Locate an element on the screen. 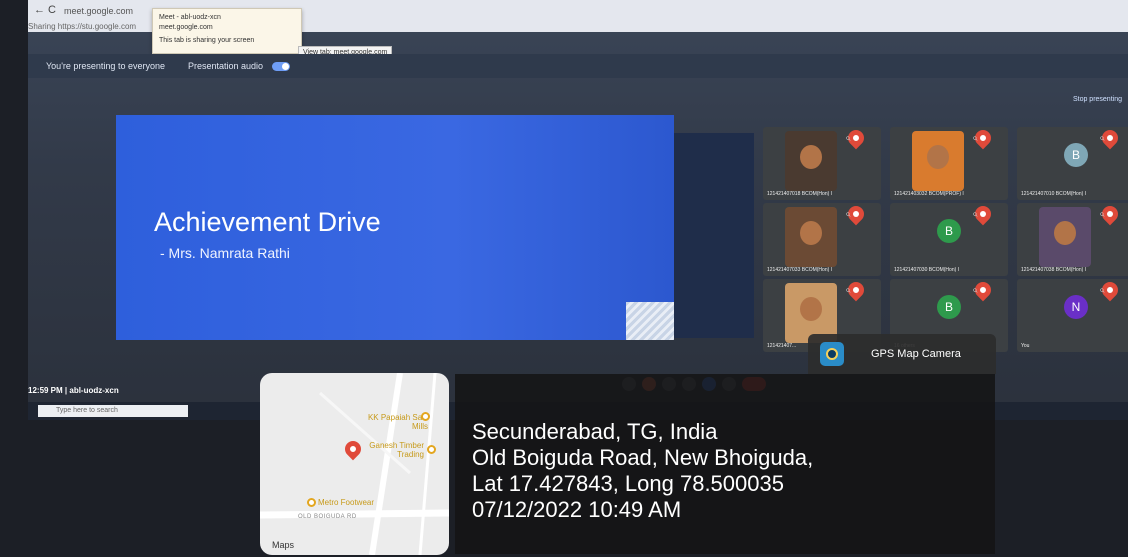 Image resolution: width=1128 pixels, height=557 pixels. maps-brand: Maps is located at coordinates (283, 545).